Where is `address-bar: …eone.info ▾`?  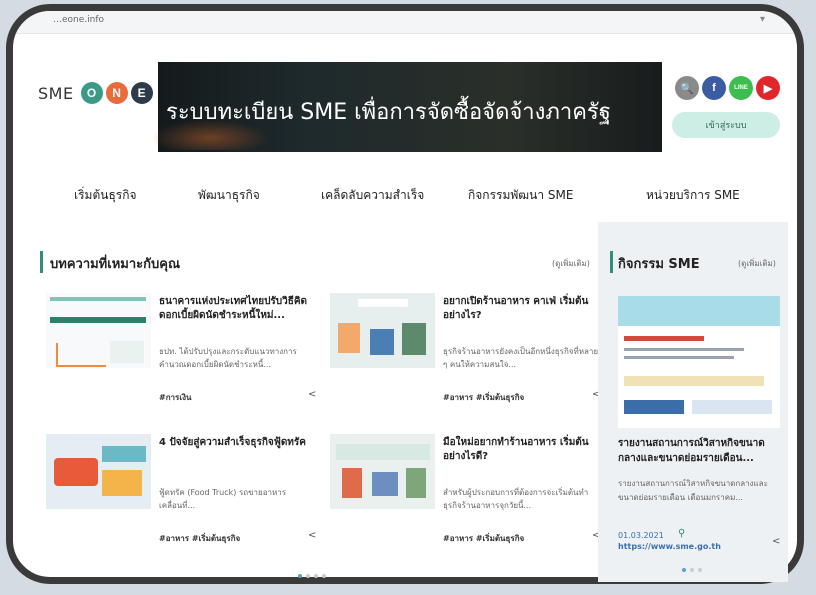
address-bar: …eone.info ▾ is located at coordinates (405, 22).